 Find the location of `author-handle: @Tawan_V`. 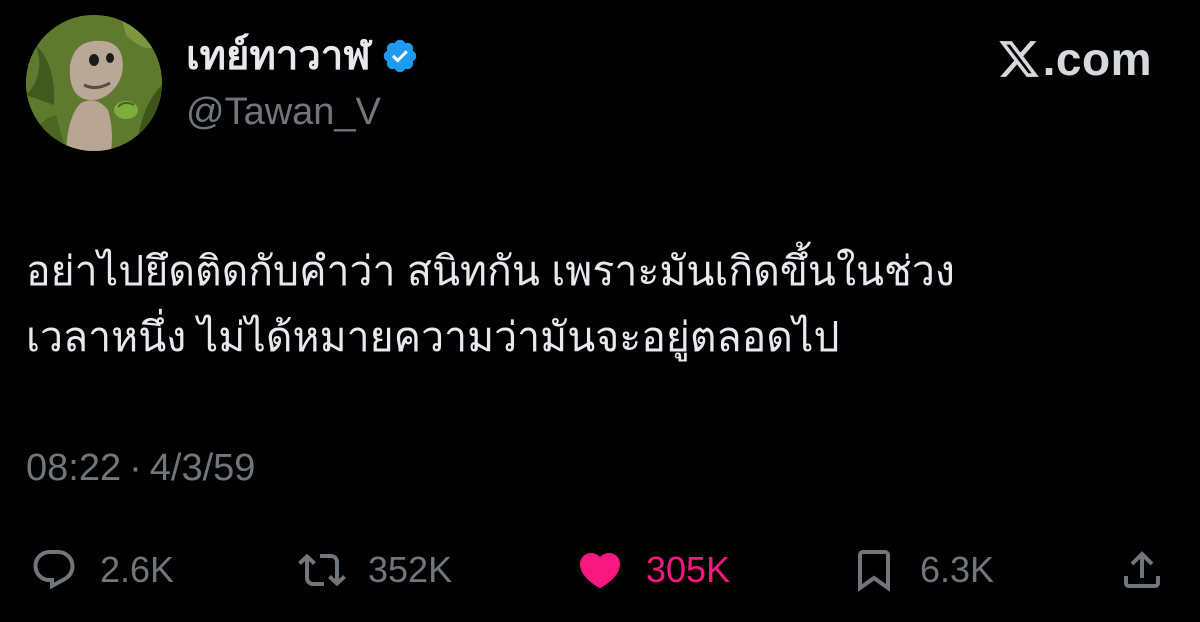

author-handle: @Tawan_V is located at coordinates (283, 112).